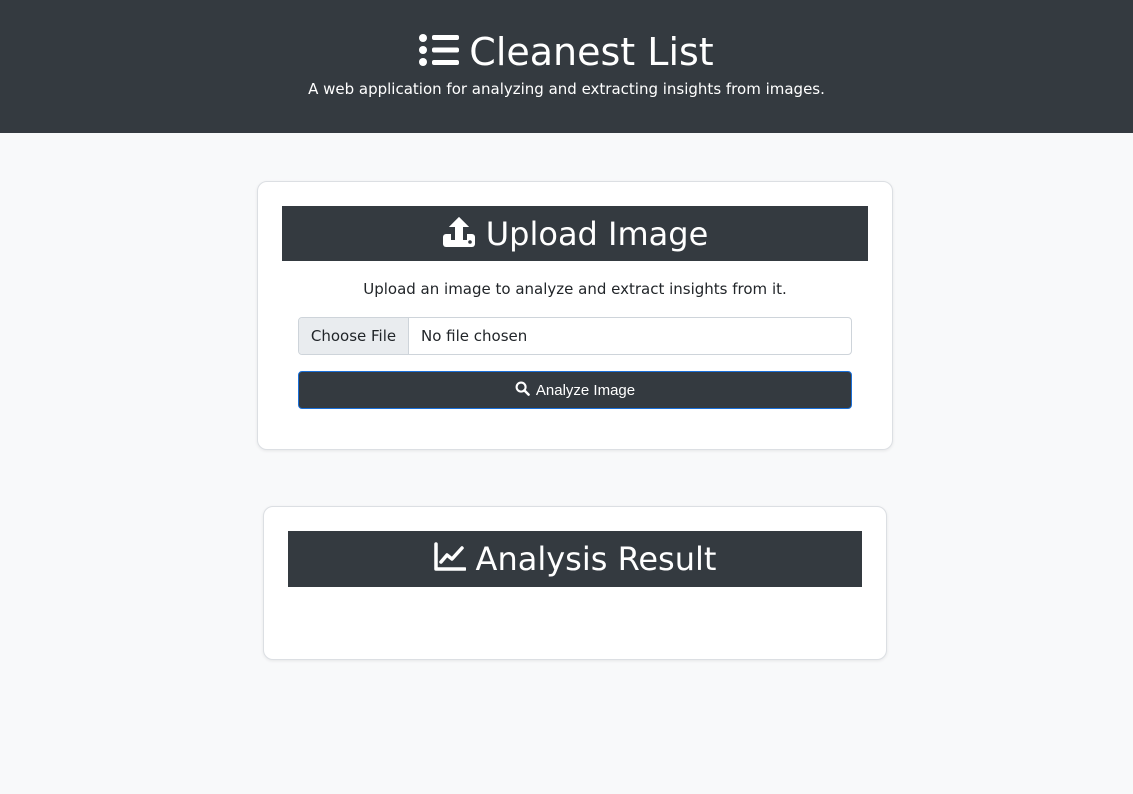 The width and height of the screenshot is (1133, 794). I want to click on analyze-button-label: Analyze Image, so click(585, 390).